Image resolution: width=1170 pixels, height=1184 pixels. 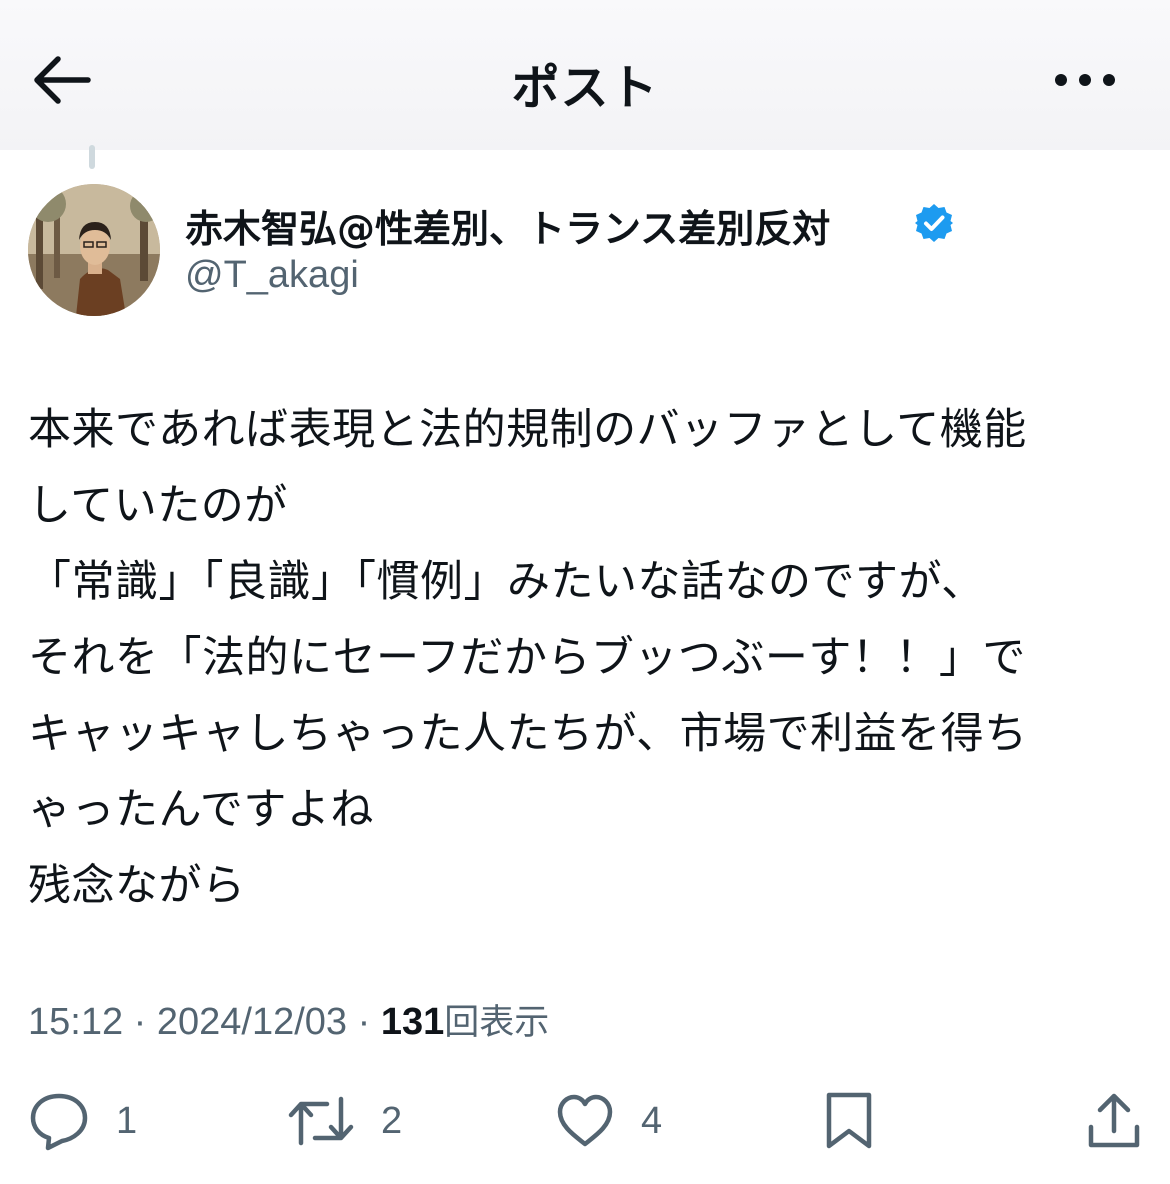 I want to click on thread-connector-line, so click(x=92, y=157).